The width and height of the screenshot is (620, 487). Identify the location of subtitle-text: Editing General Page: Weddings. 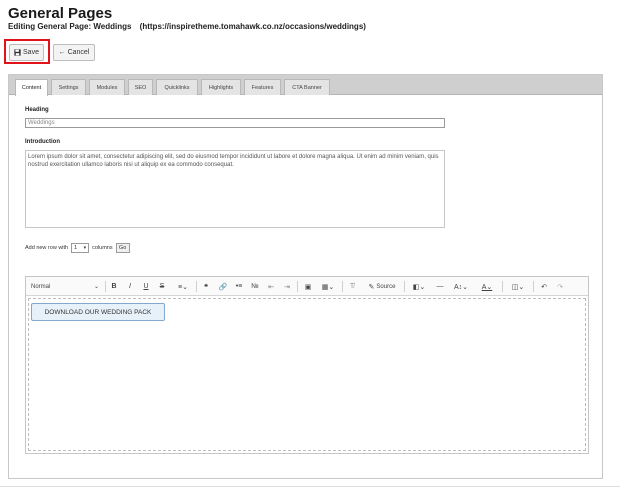
(70, 26).